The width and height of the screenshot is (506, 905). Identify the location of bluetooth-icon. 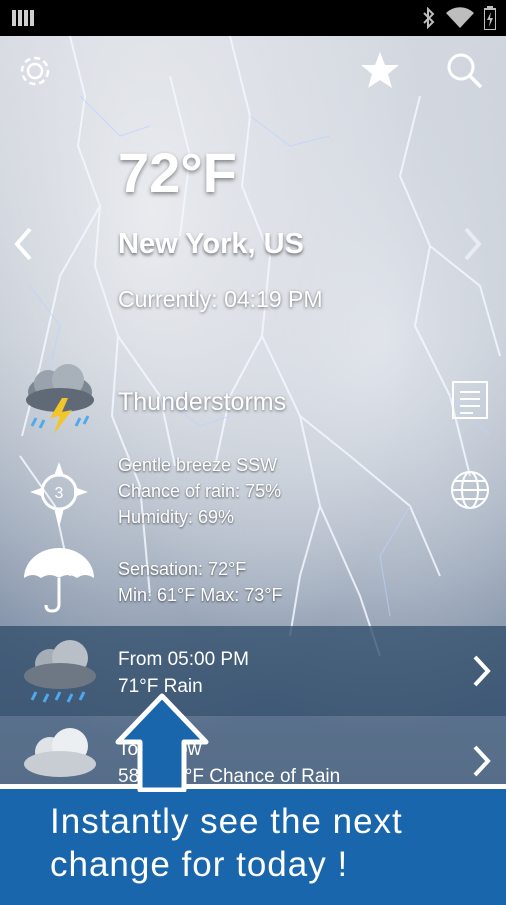
(429, 18).